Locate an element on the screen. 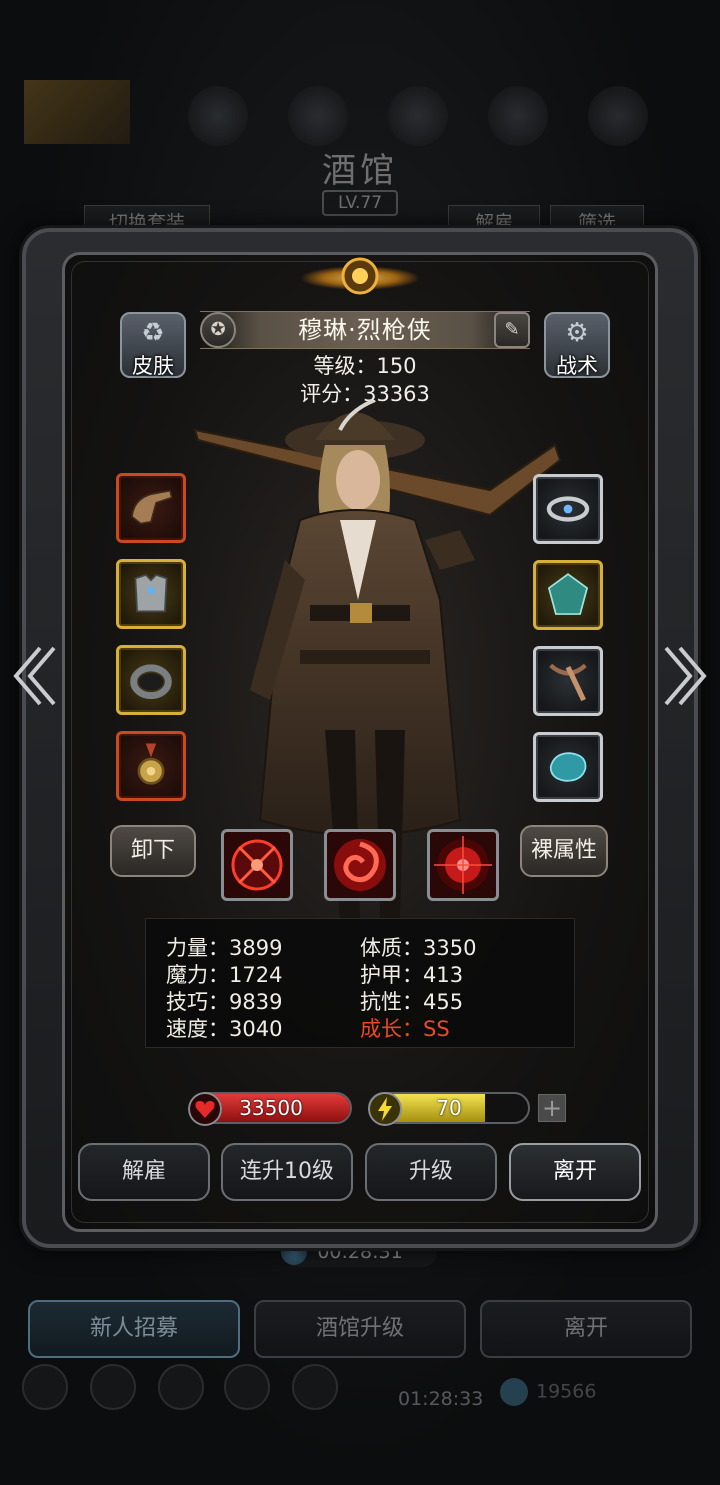 The height and width of the screenshot is (1485, 720). medal-icon is located at coordinates (151, 764).